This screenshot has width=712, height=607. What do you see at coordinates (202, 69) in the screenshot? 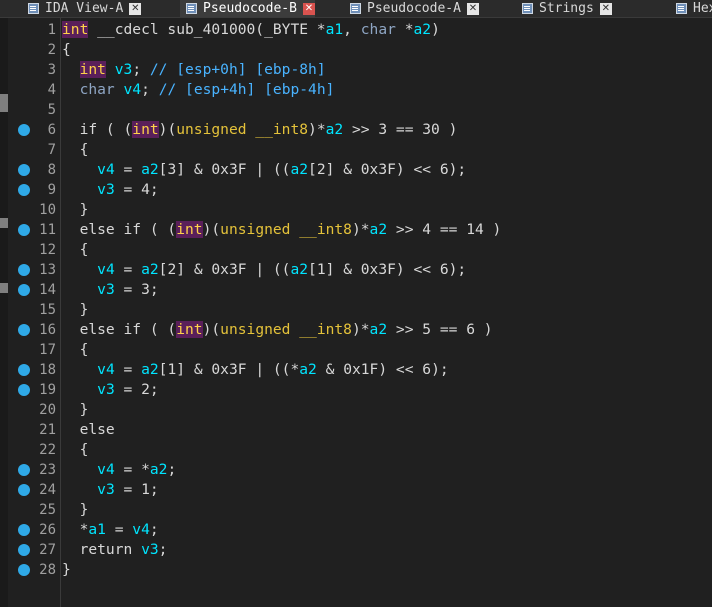
I see `code-text: int v3; // [esp+0h] [ebp-8h]` at bounding box center [202, 69].